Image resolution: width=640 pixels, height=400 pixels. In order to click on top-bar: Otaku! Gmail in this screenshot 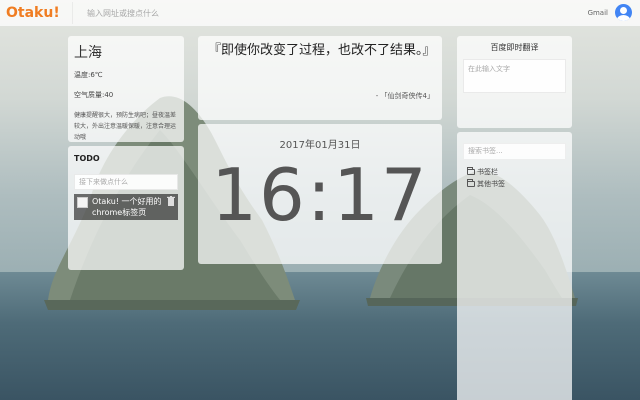, I will do `click(320, 13)`.